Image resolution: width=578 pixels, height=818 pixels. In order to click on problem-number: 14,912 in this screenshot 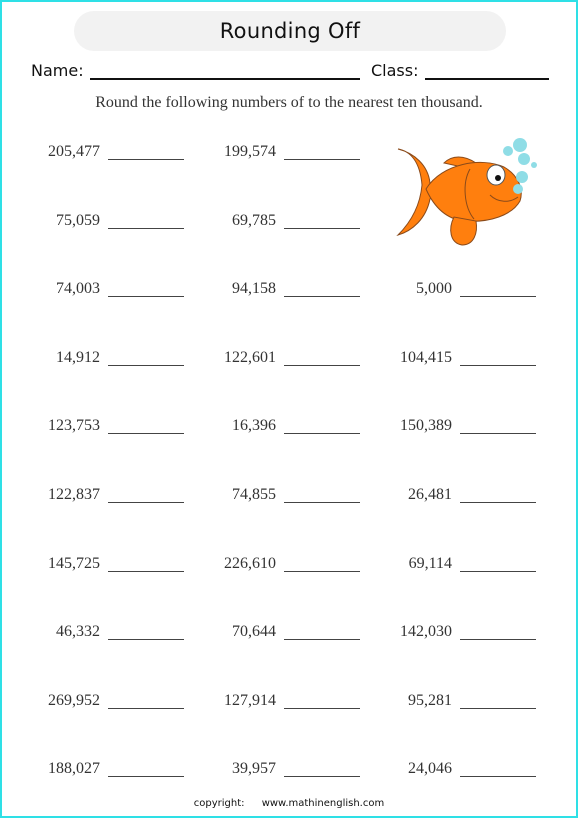, I will do `click(78, 357)`.